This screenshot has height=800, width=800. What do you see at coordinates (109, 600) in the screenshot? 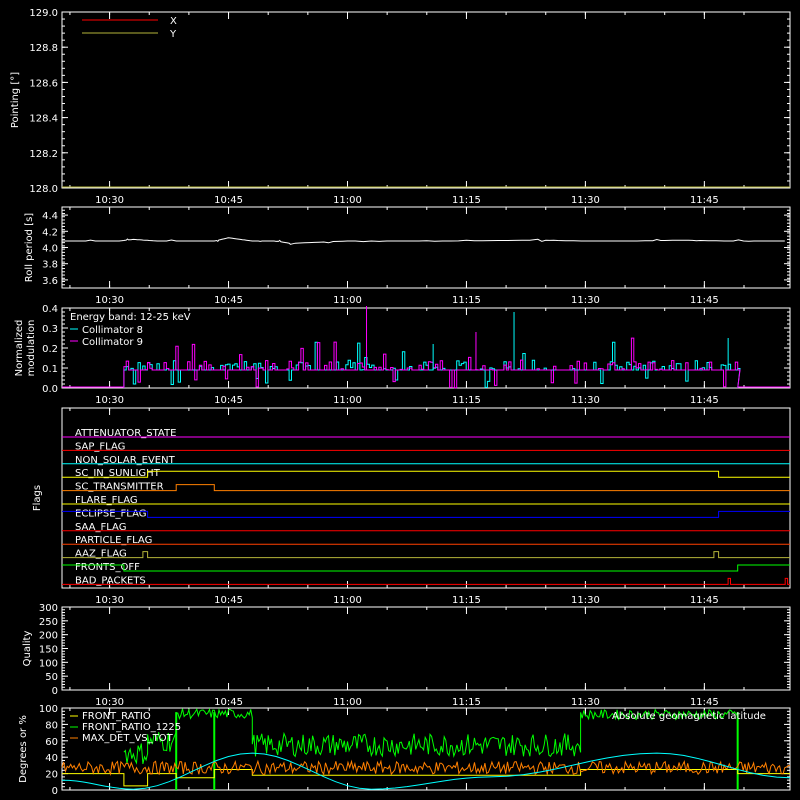
I see `flags-time-tick-label: 10:30` at bounding box center [109, 600].